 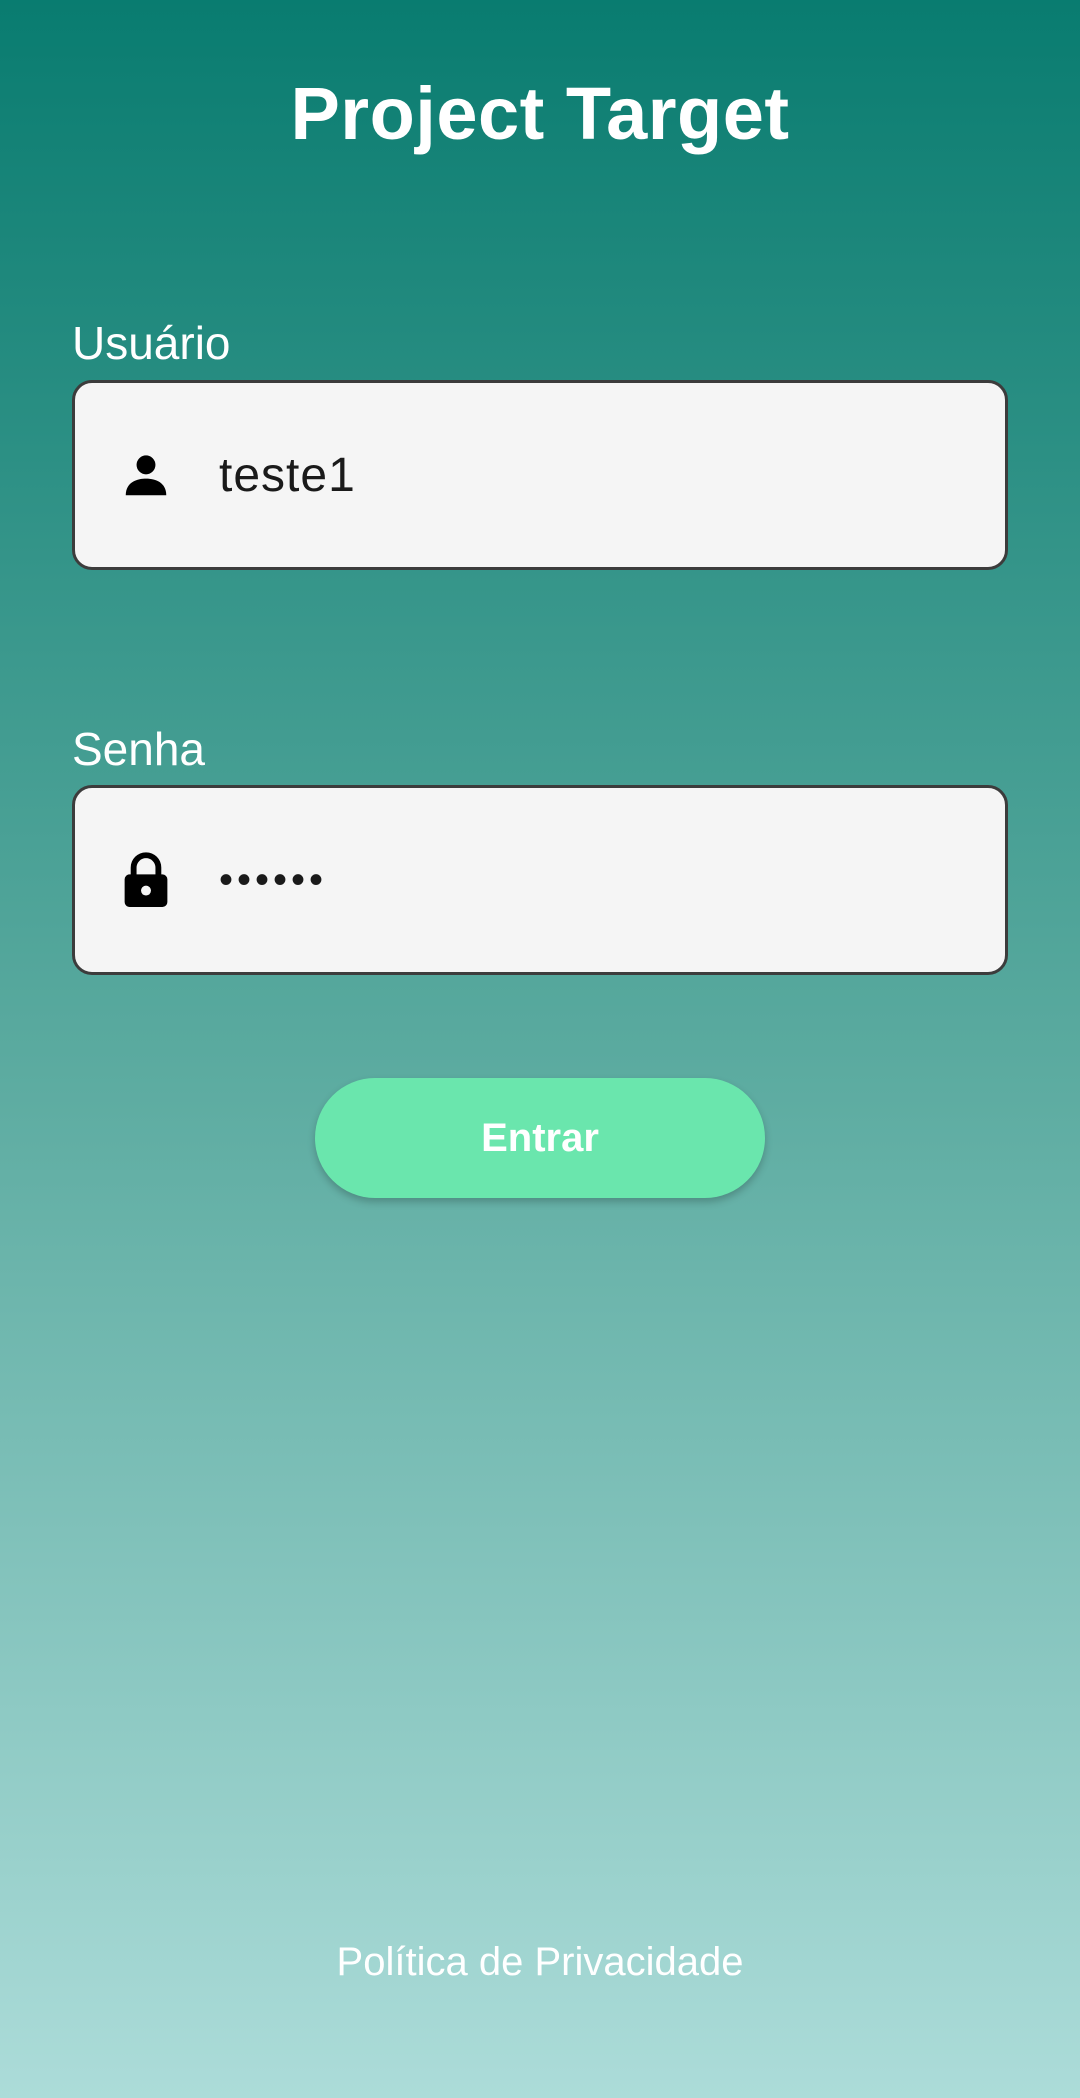 I want to click on app-title: Project Target, so click(x=540, y=113).